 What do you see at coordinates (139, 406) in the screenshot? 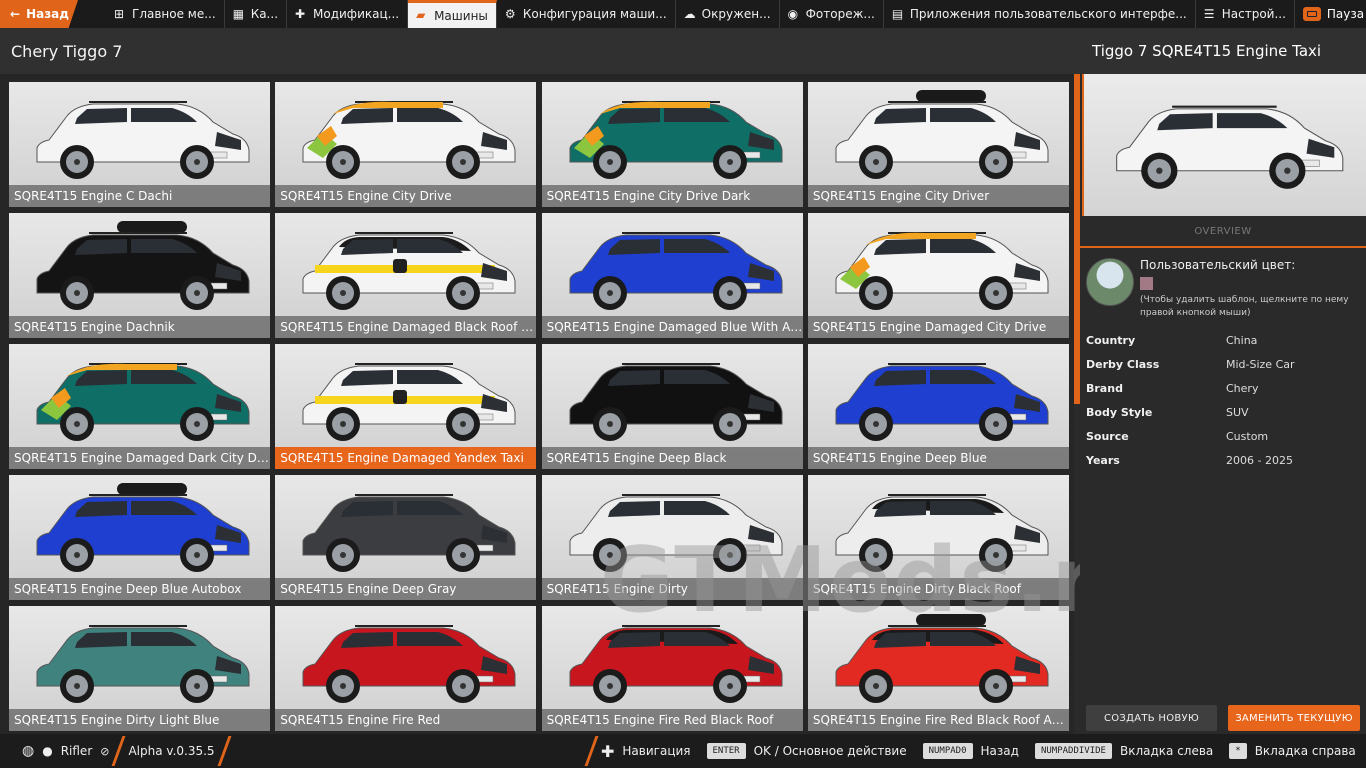
I see `vehicle-card: SQRE4T15 Engine Damaged Dark City Drive` at bounding box center [139, 406].